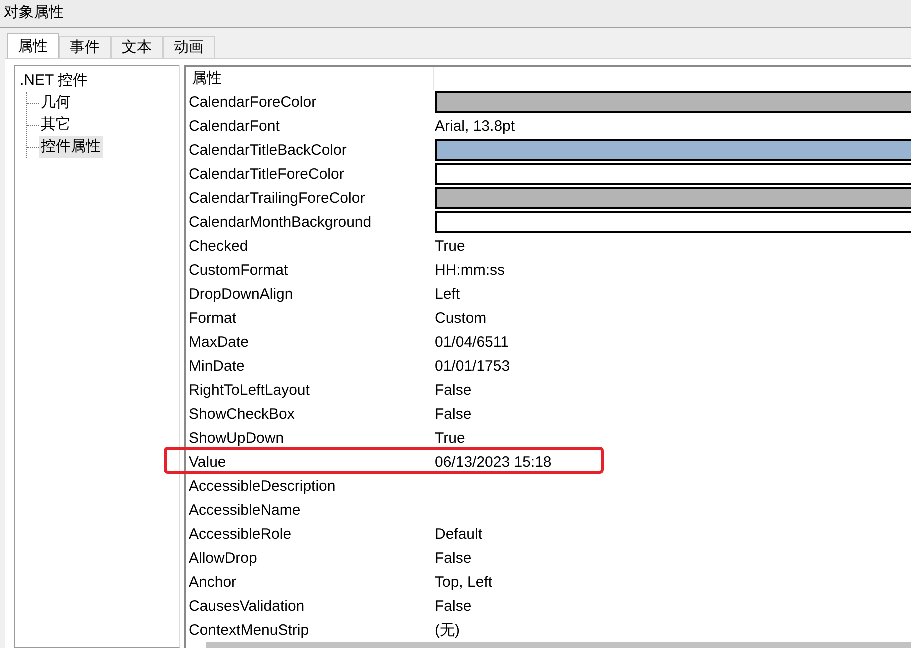 The image size is (911, 648). I want to click on property-name: CalendarTitleForeColor, so click(309, 174).